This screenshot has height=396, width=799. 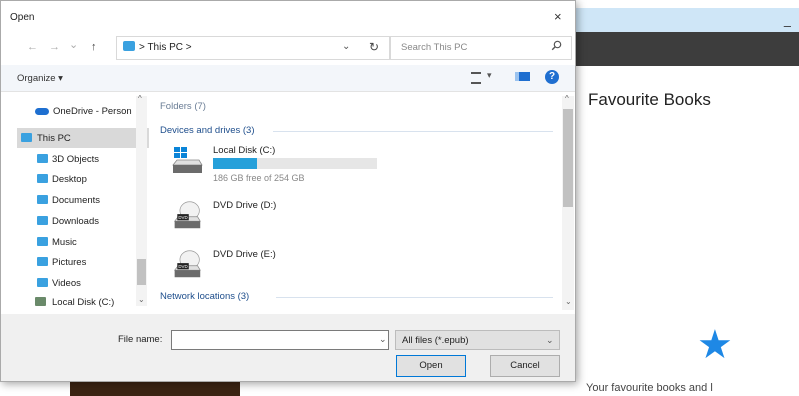 I want to click on change-view-icon, so click(x=476, y=78).